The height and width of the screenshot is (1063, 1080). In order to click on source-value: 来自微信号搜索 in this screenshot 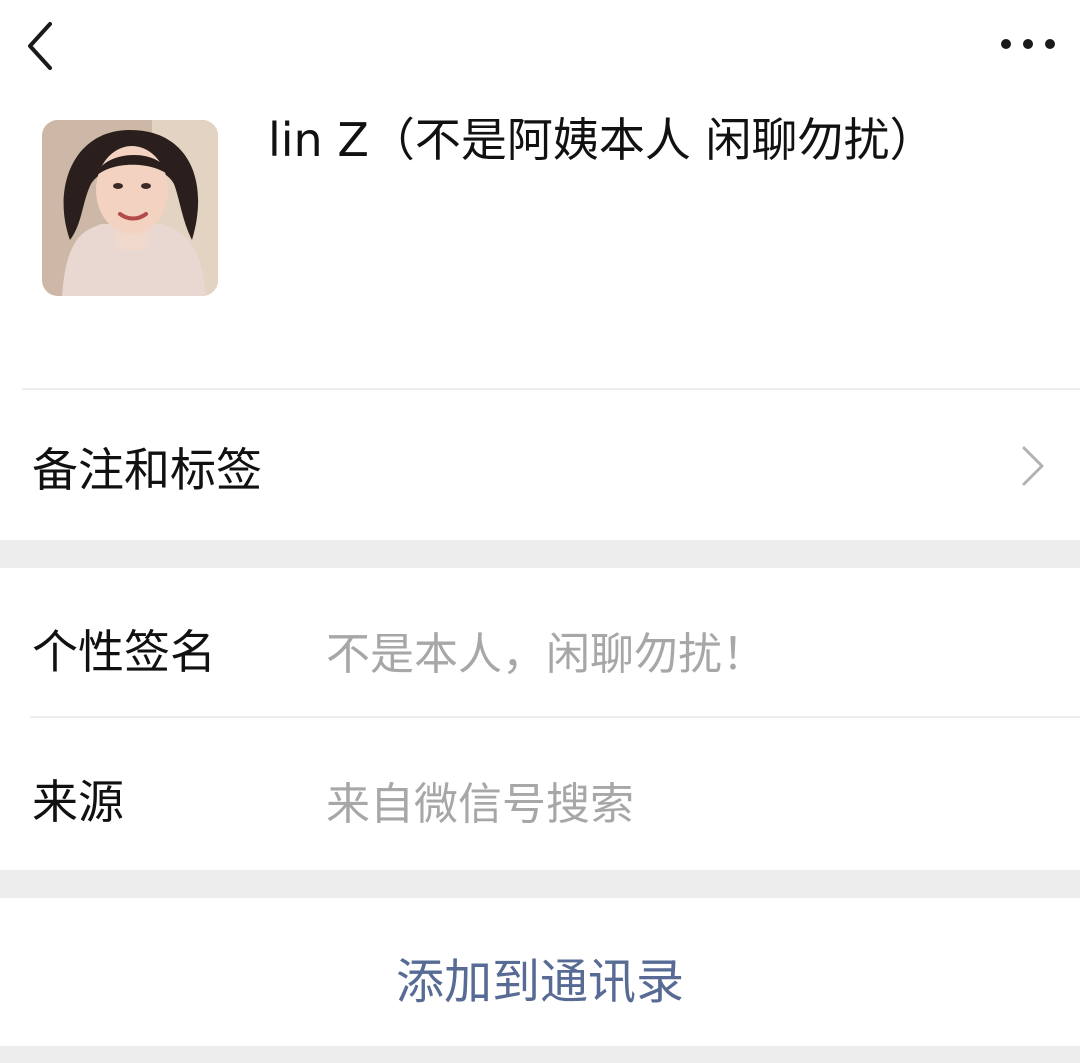, I will do `click(480, 804)`.